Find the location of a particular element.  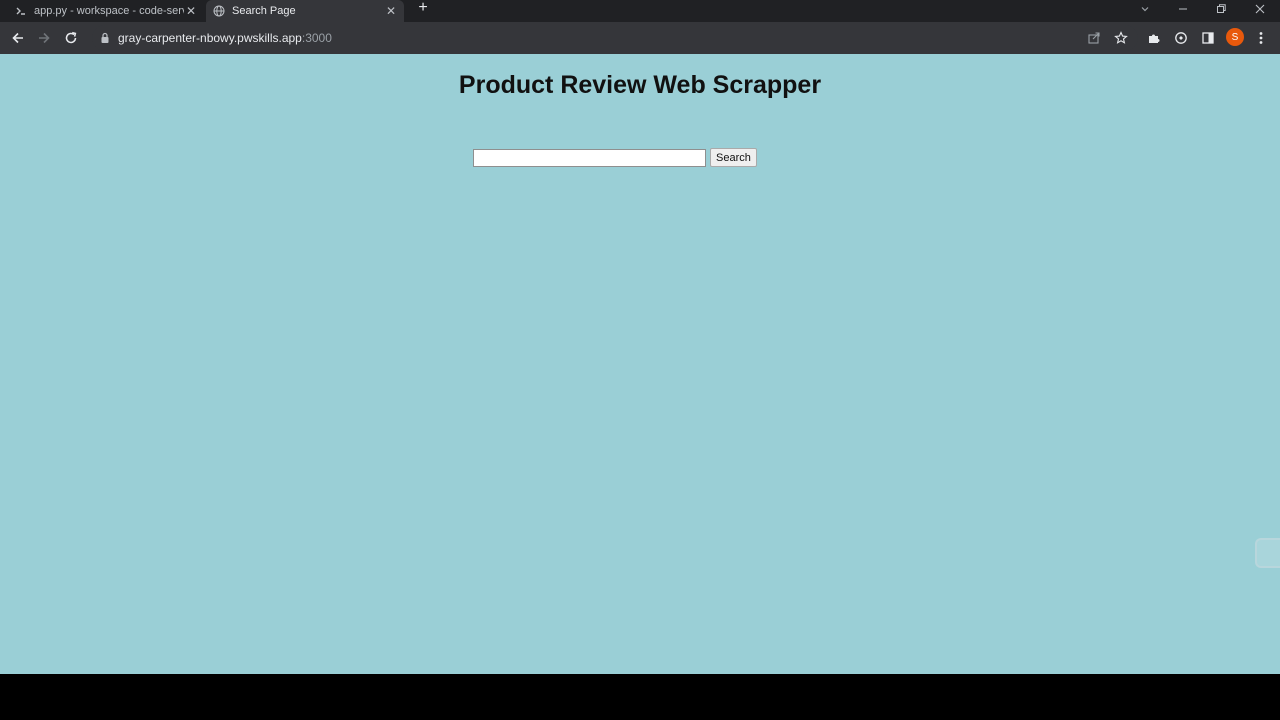

share-icon is located at coordinates (1094, 38).